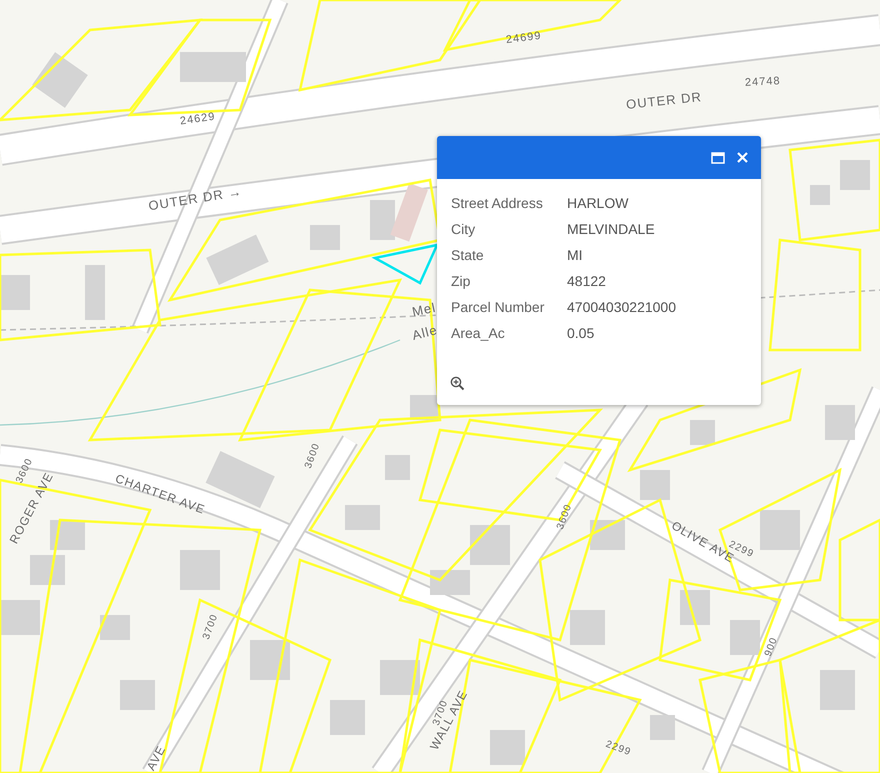  Describe the element at coordinates (457, 383) in the screenshot. I see `zoom-in-icon` at that location.